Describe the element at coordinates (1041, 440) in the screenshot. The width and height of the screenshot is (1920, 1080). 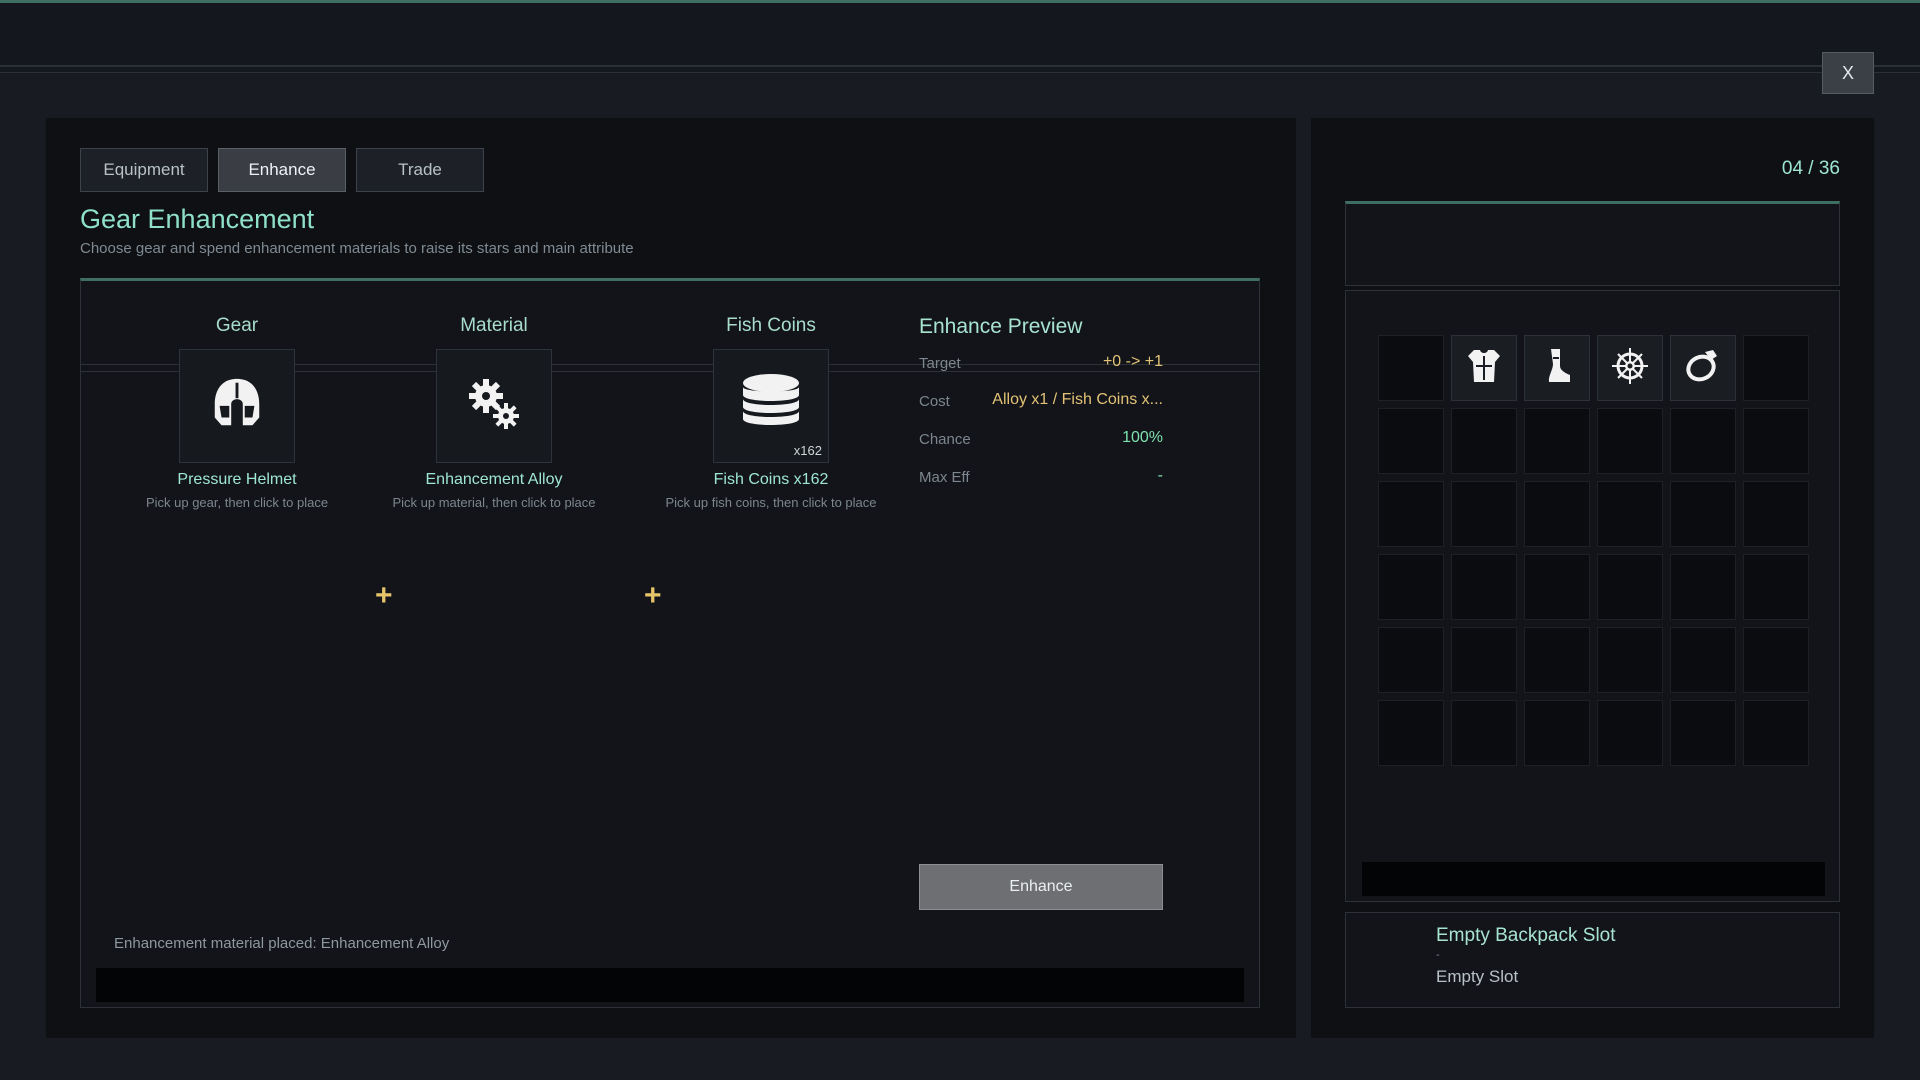
I see `preview-row-chance: Chance 100%` at that location.